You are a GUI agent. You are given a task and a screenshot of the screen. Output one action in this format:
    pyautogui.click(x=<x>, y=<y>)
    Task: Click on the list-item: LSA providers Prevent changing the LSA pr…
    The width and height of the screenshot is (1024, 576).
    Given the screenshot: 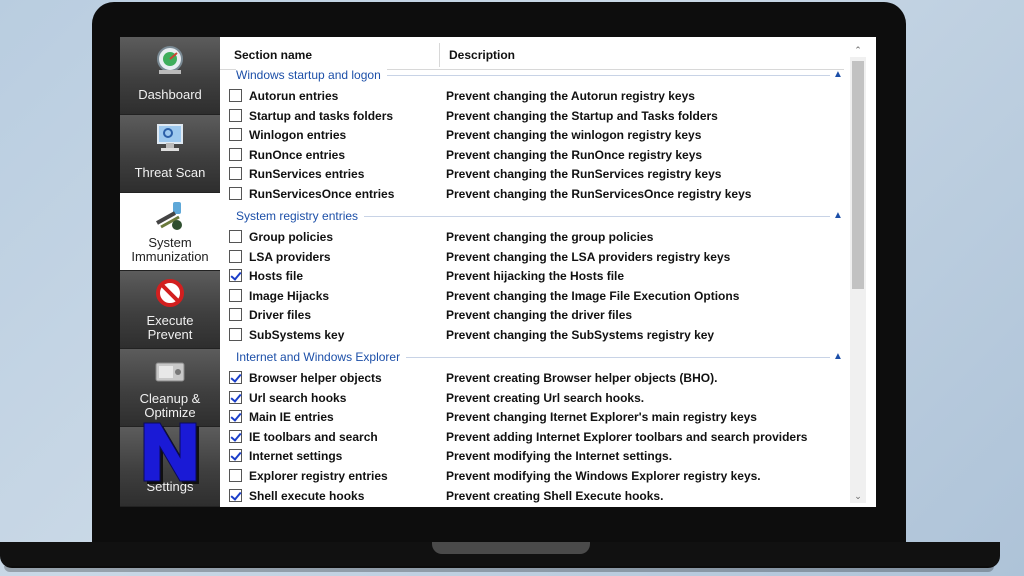 What is the action you would take?
    pyautogui.click(x=532, y=258)
    